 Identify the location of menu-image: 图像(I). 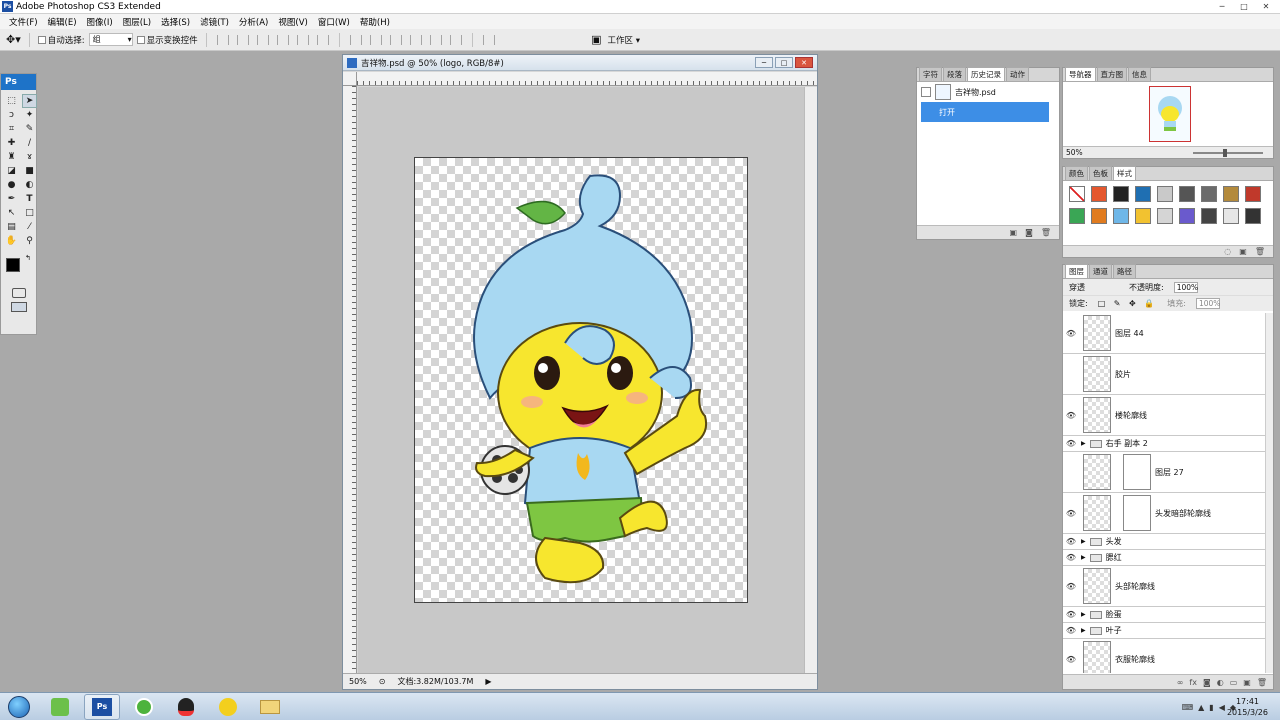
(100, 22).